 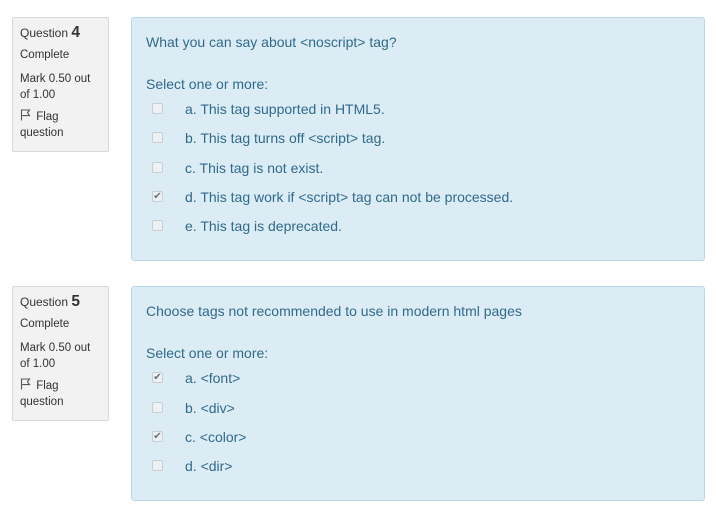 I want to click on answer-option-b: b. This tag turns off <script> tag., so click(x=406, y=140).